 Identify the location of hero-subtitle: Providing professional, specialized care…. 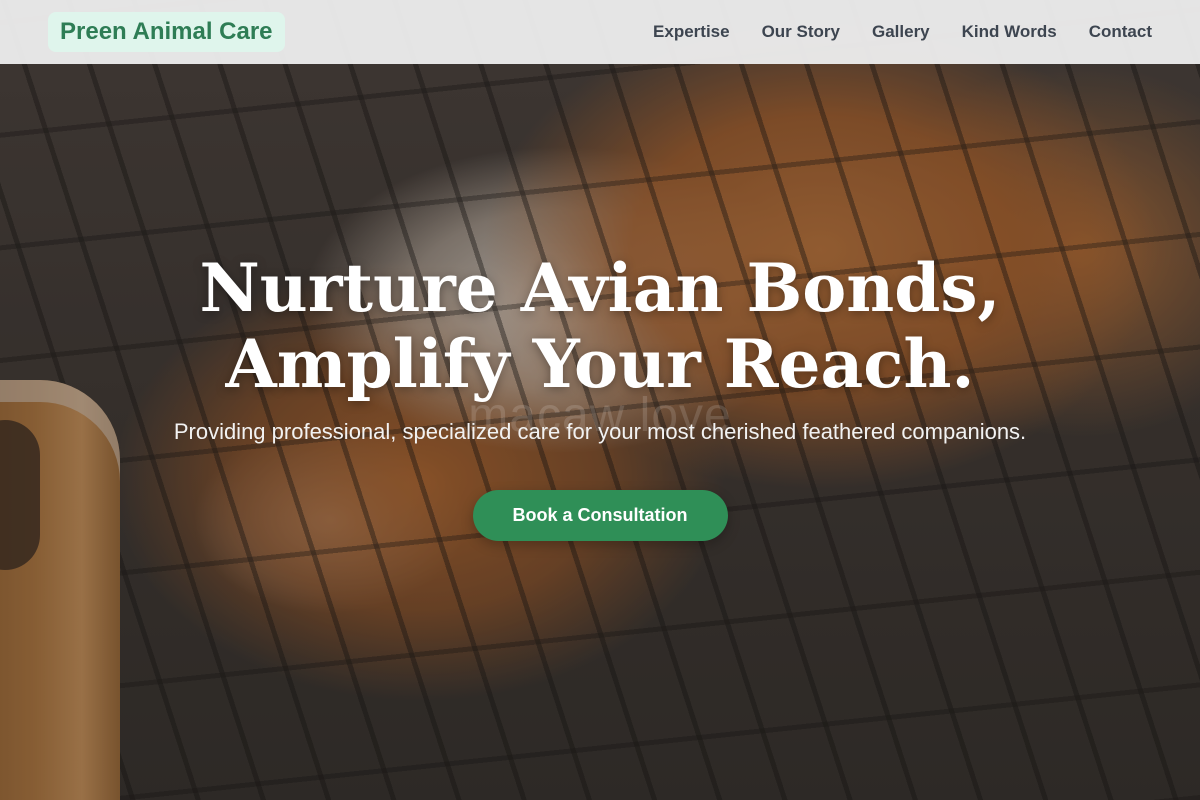
(600, 431).